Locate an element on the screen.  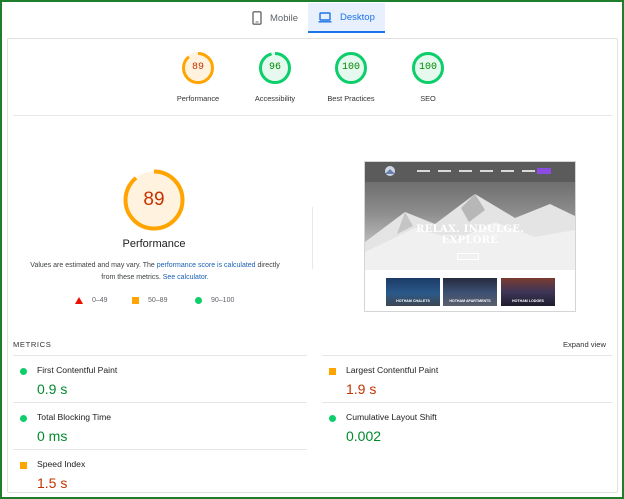
metric-name: Largest Contentful Paint is located at coordinates (392, 370).